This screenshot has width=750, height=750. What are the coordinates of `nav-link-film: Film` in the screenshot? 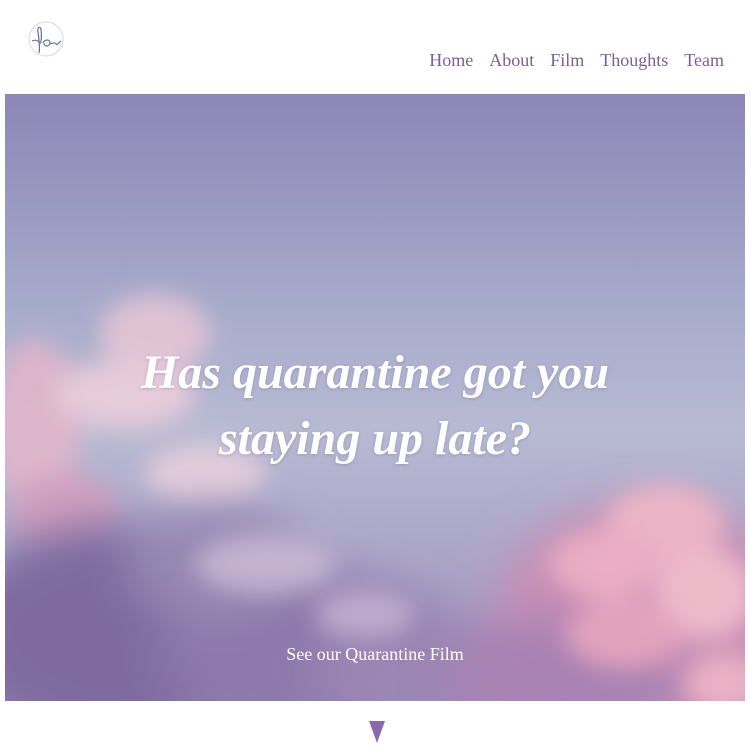 It's located at (567, 60).